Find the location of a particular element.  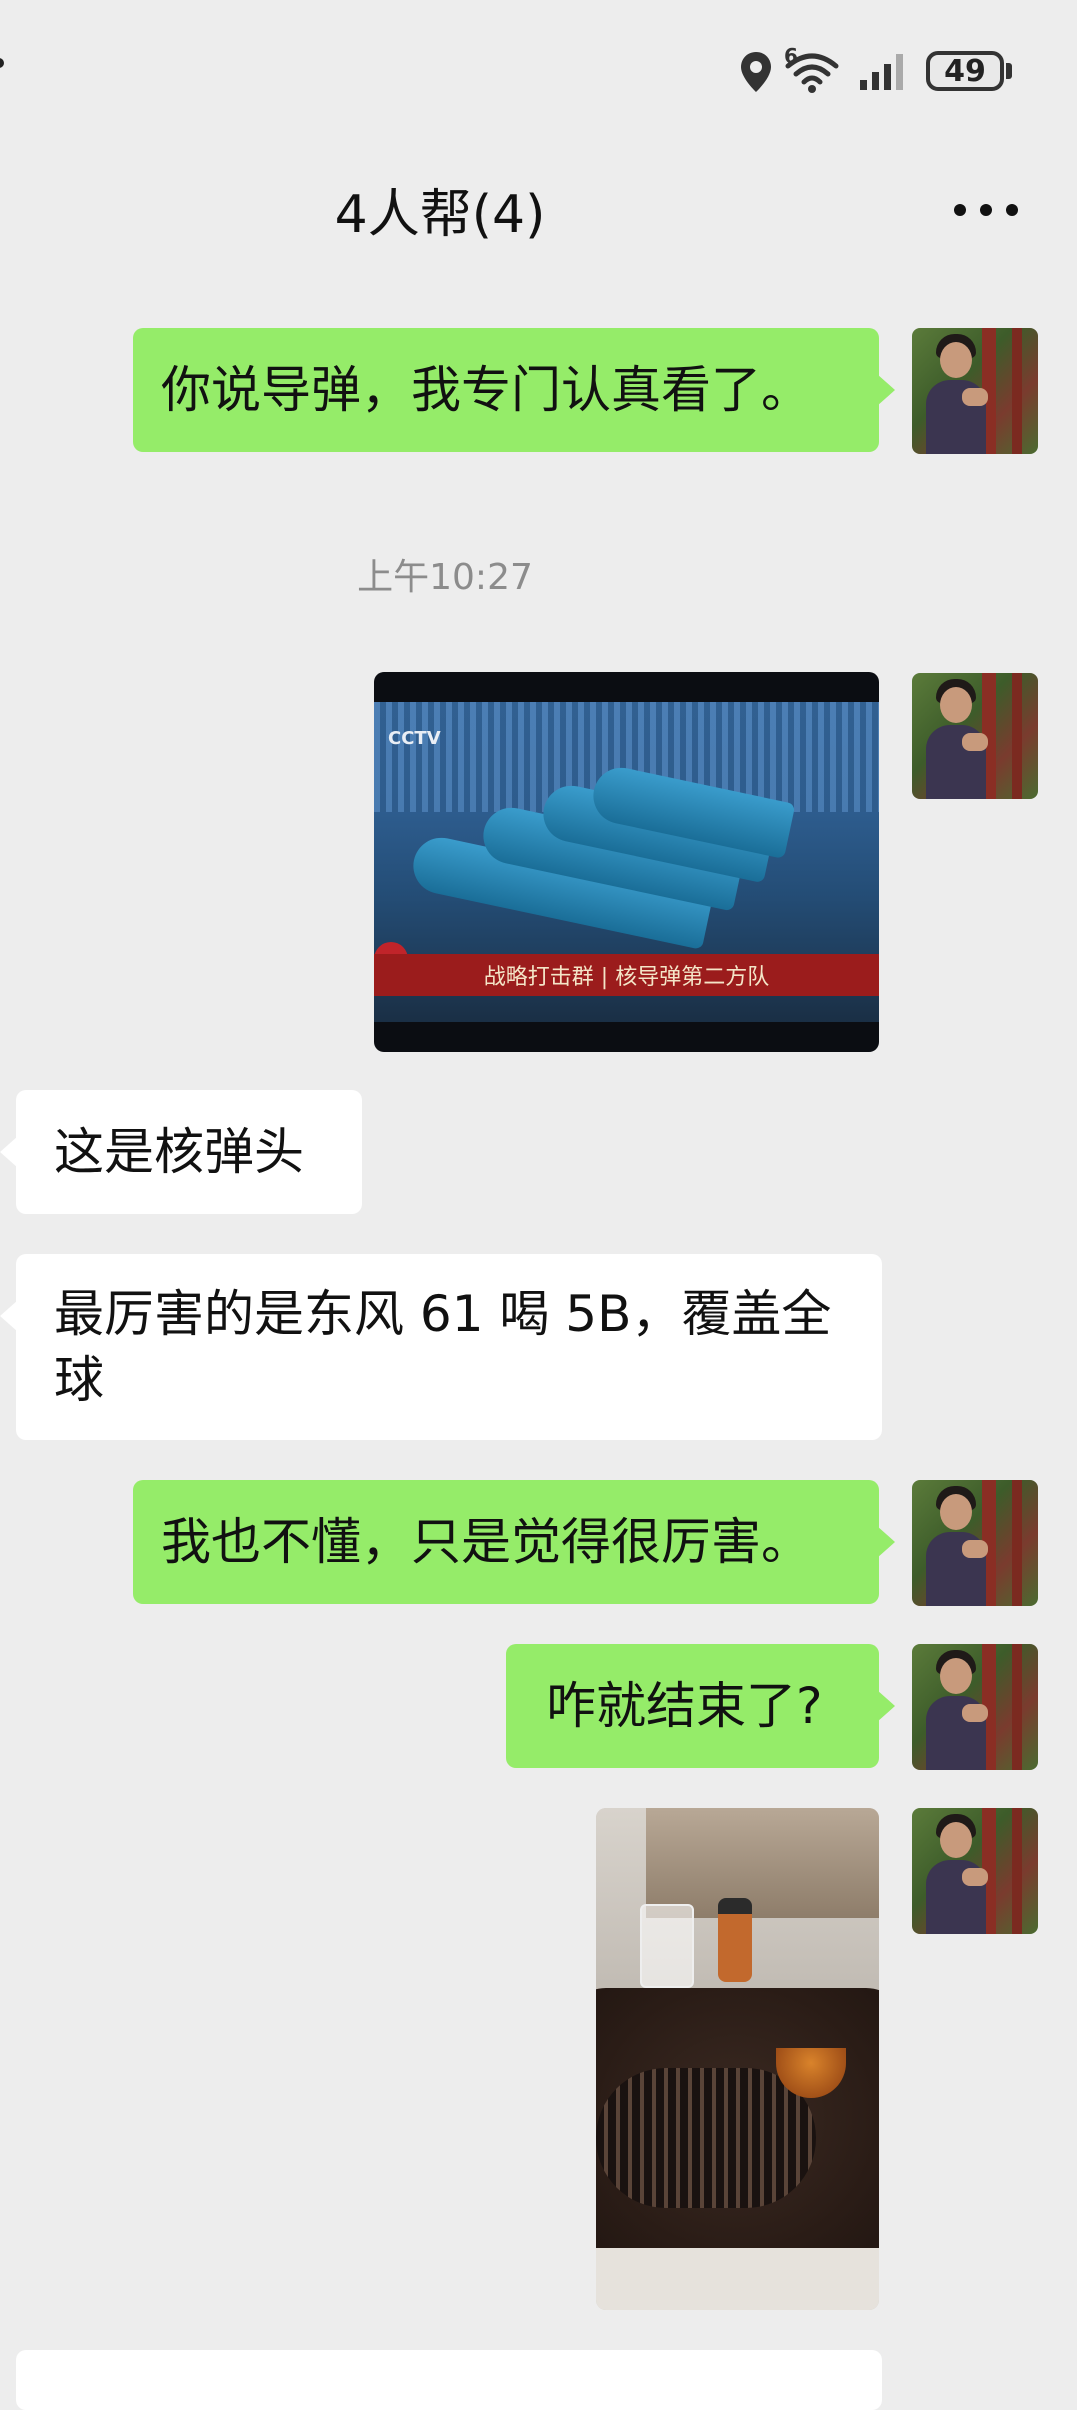

message-text: 你说导弹，我专门认真看了。 is located at coordinates (486, 390).